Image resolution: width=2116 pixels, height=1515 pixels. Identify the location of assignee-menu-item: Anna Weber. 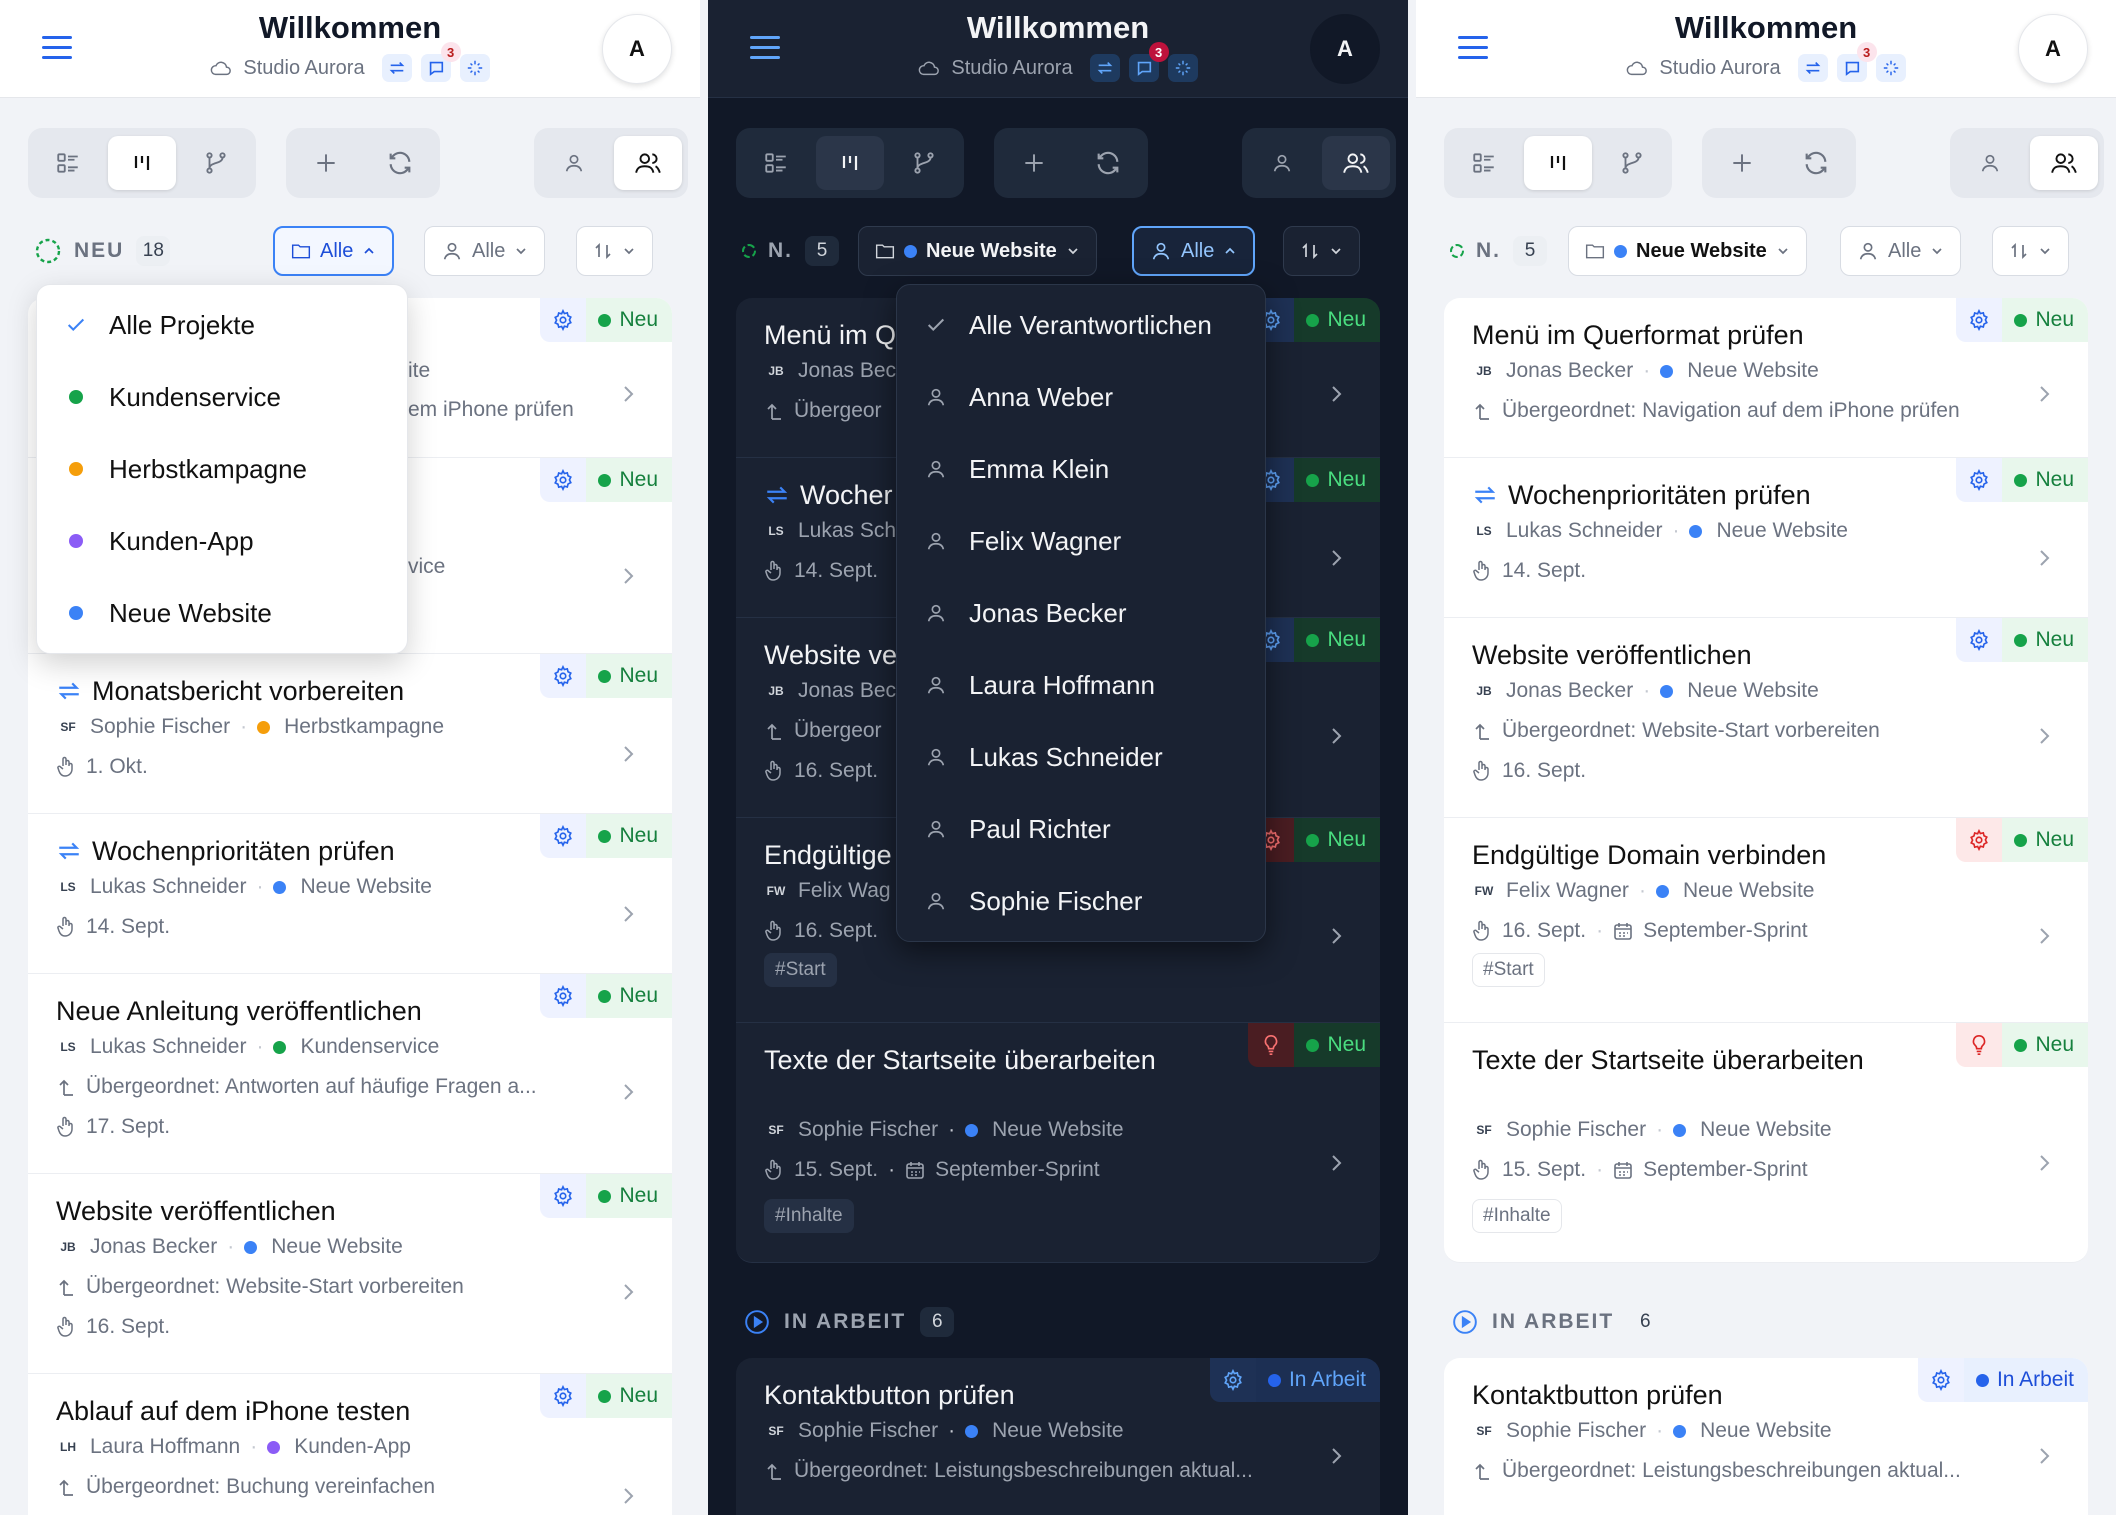
(1081, 397).